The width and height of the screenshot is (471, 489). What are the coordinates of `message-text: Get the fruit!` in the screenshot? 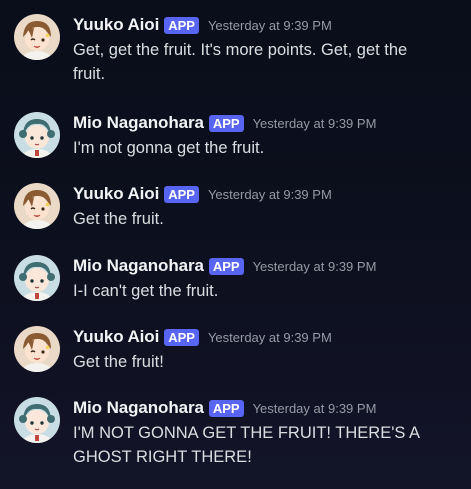 It's located at (118, 362).